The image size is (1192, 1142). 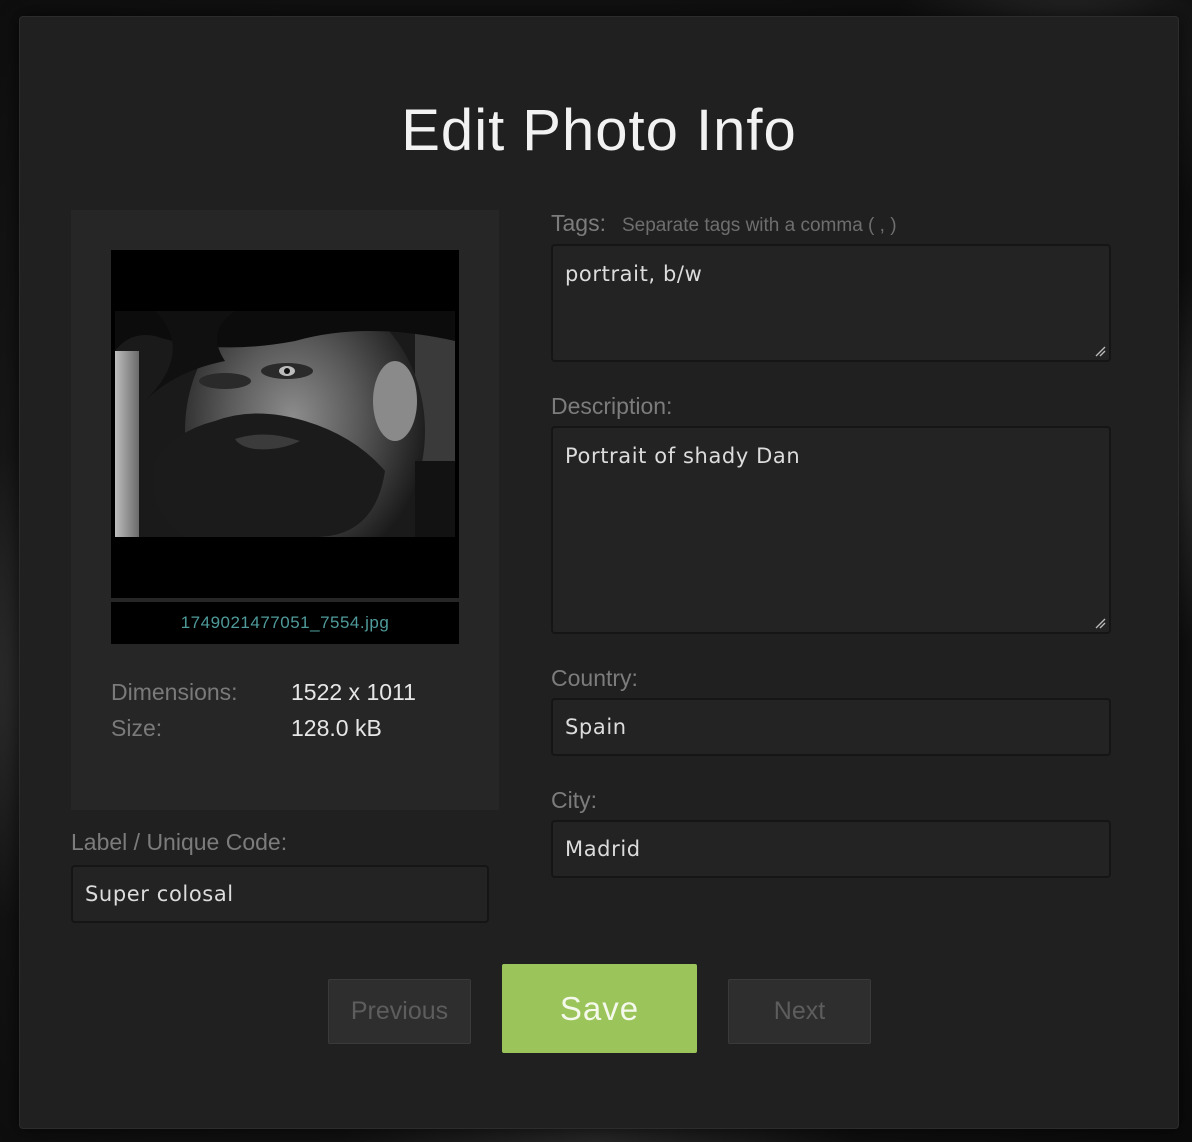 I want to click on photo-thumbnail, so click(x=285, y=424).